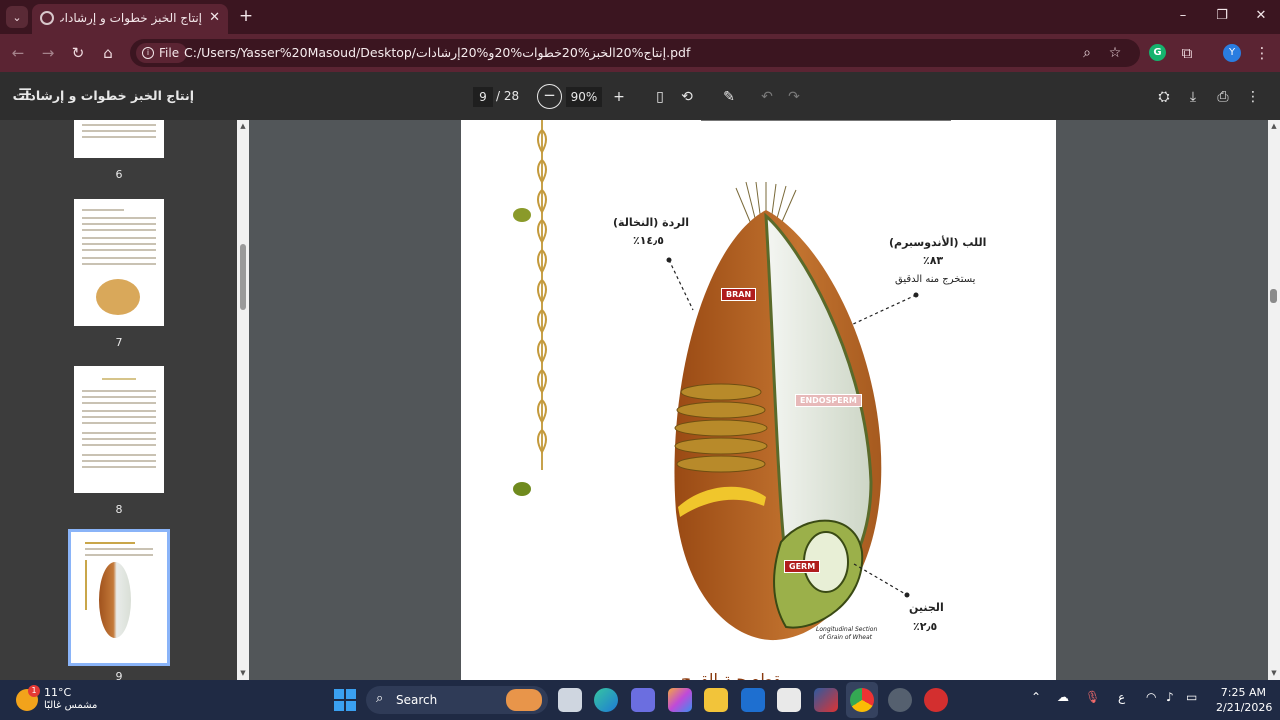 The width and height of the screenshot is (1280, 720). Describe the element at coordinates (660, 97) in the screenshot. I see `fit-page-icon: ▯` at that location.